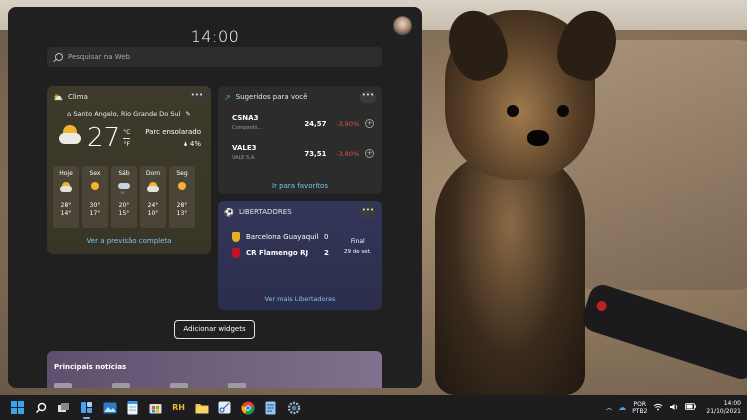  Describe the element at coordinates (155, 407) in the screenshot. I see `store-icon` at that location.